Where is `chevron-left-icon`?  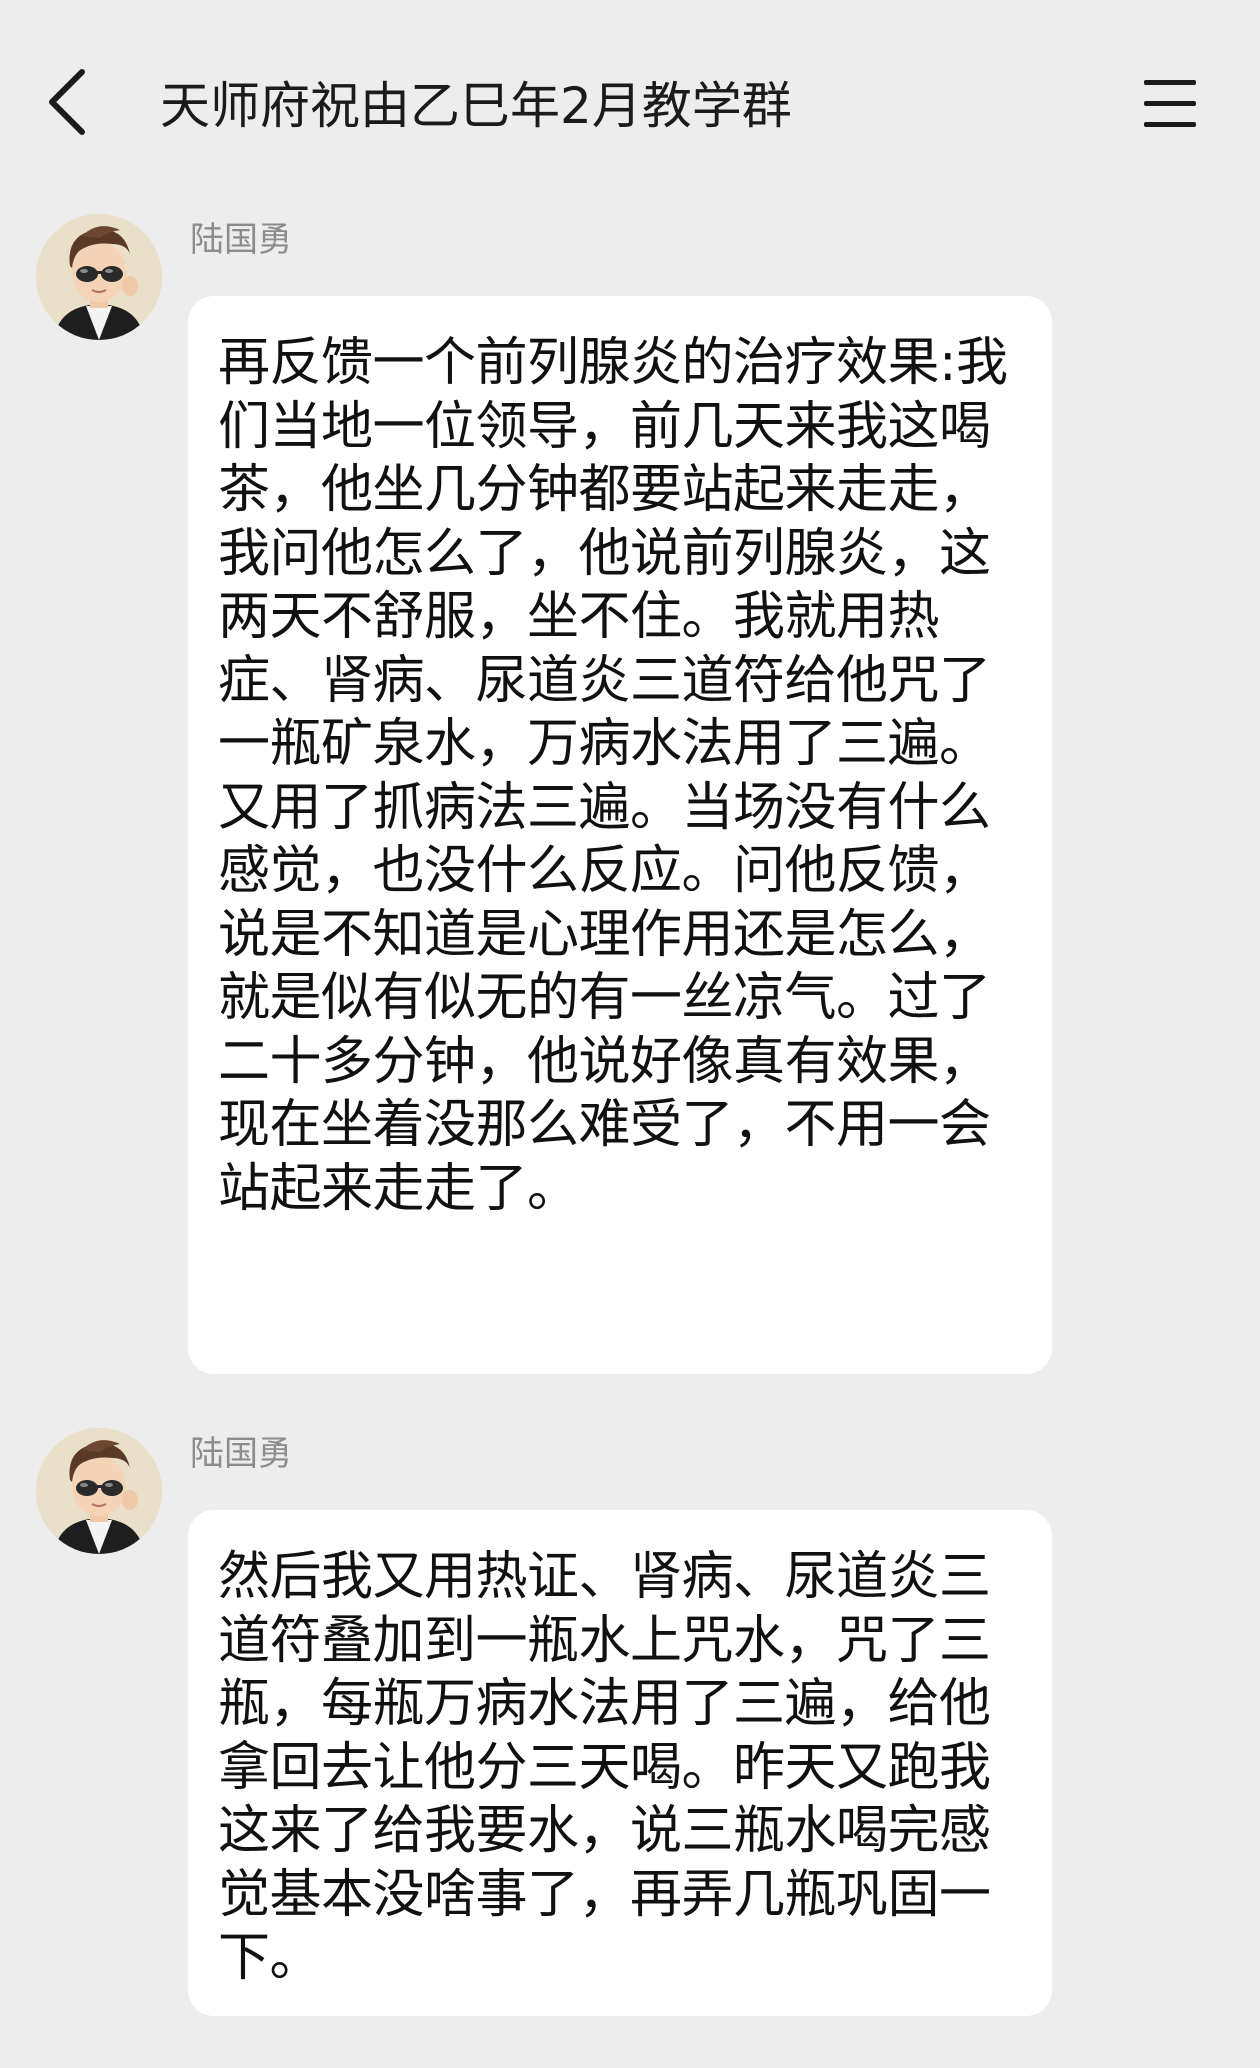 chevron-left-icon is located at coordinates (67, 102).